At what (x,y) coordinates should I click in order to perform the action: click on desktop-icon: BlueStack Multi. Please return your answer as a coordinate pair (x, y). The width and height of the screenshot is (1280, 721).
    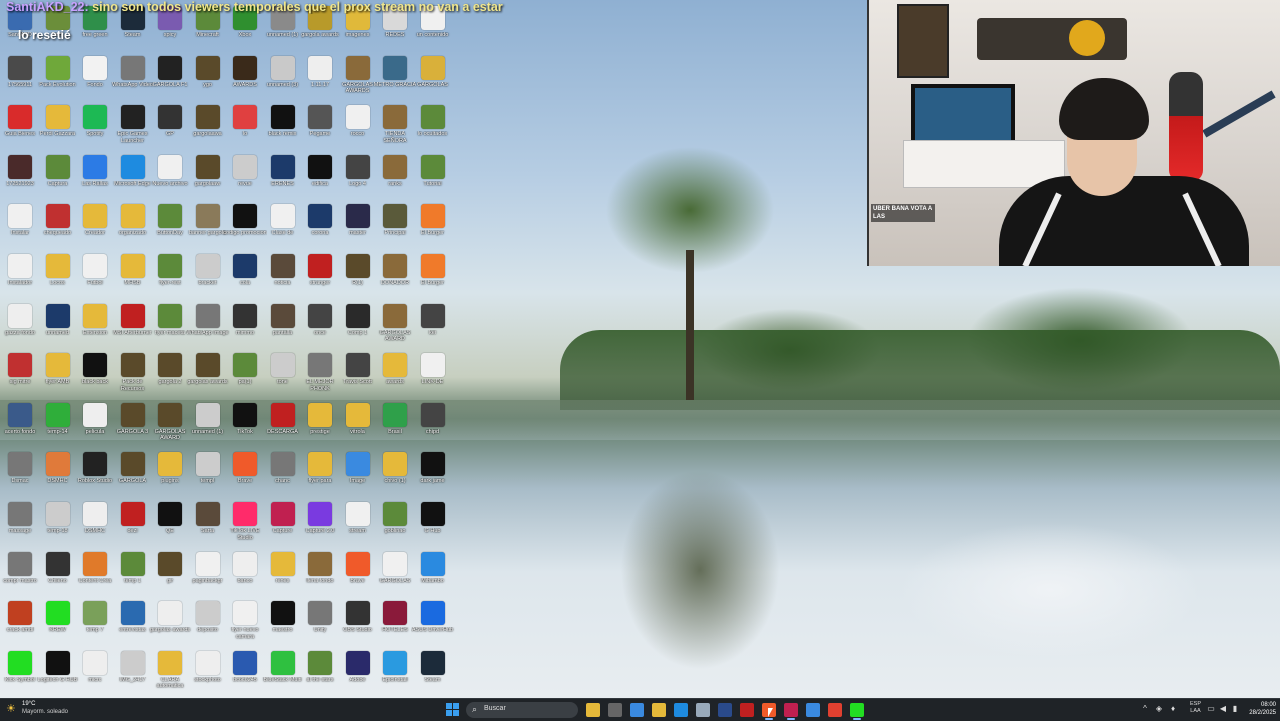
    Looking at the image, I should click on (282, 673).